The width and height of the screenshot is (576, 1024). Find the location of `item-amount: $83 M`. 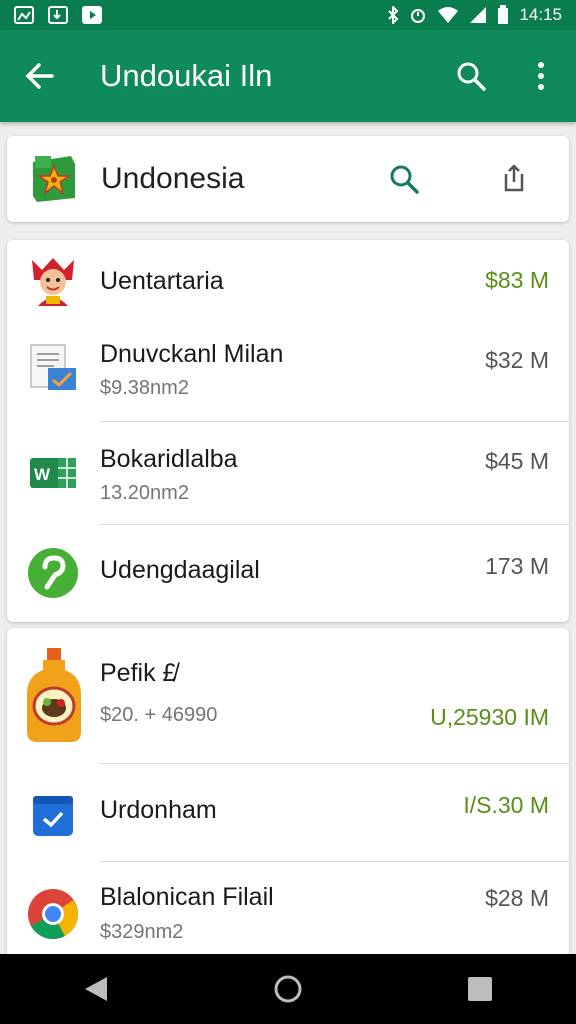

item-amount: $83 M is located at coordinates (517, 280).